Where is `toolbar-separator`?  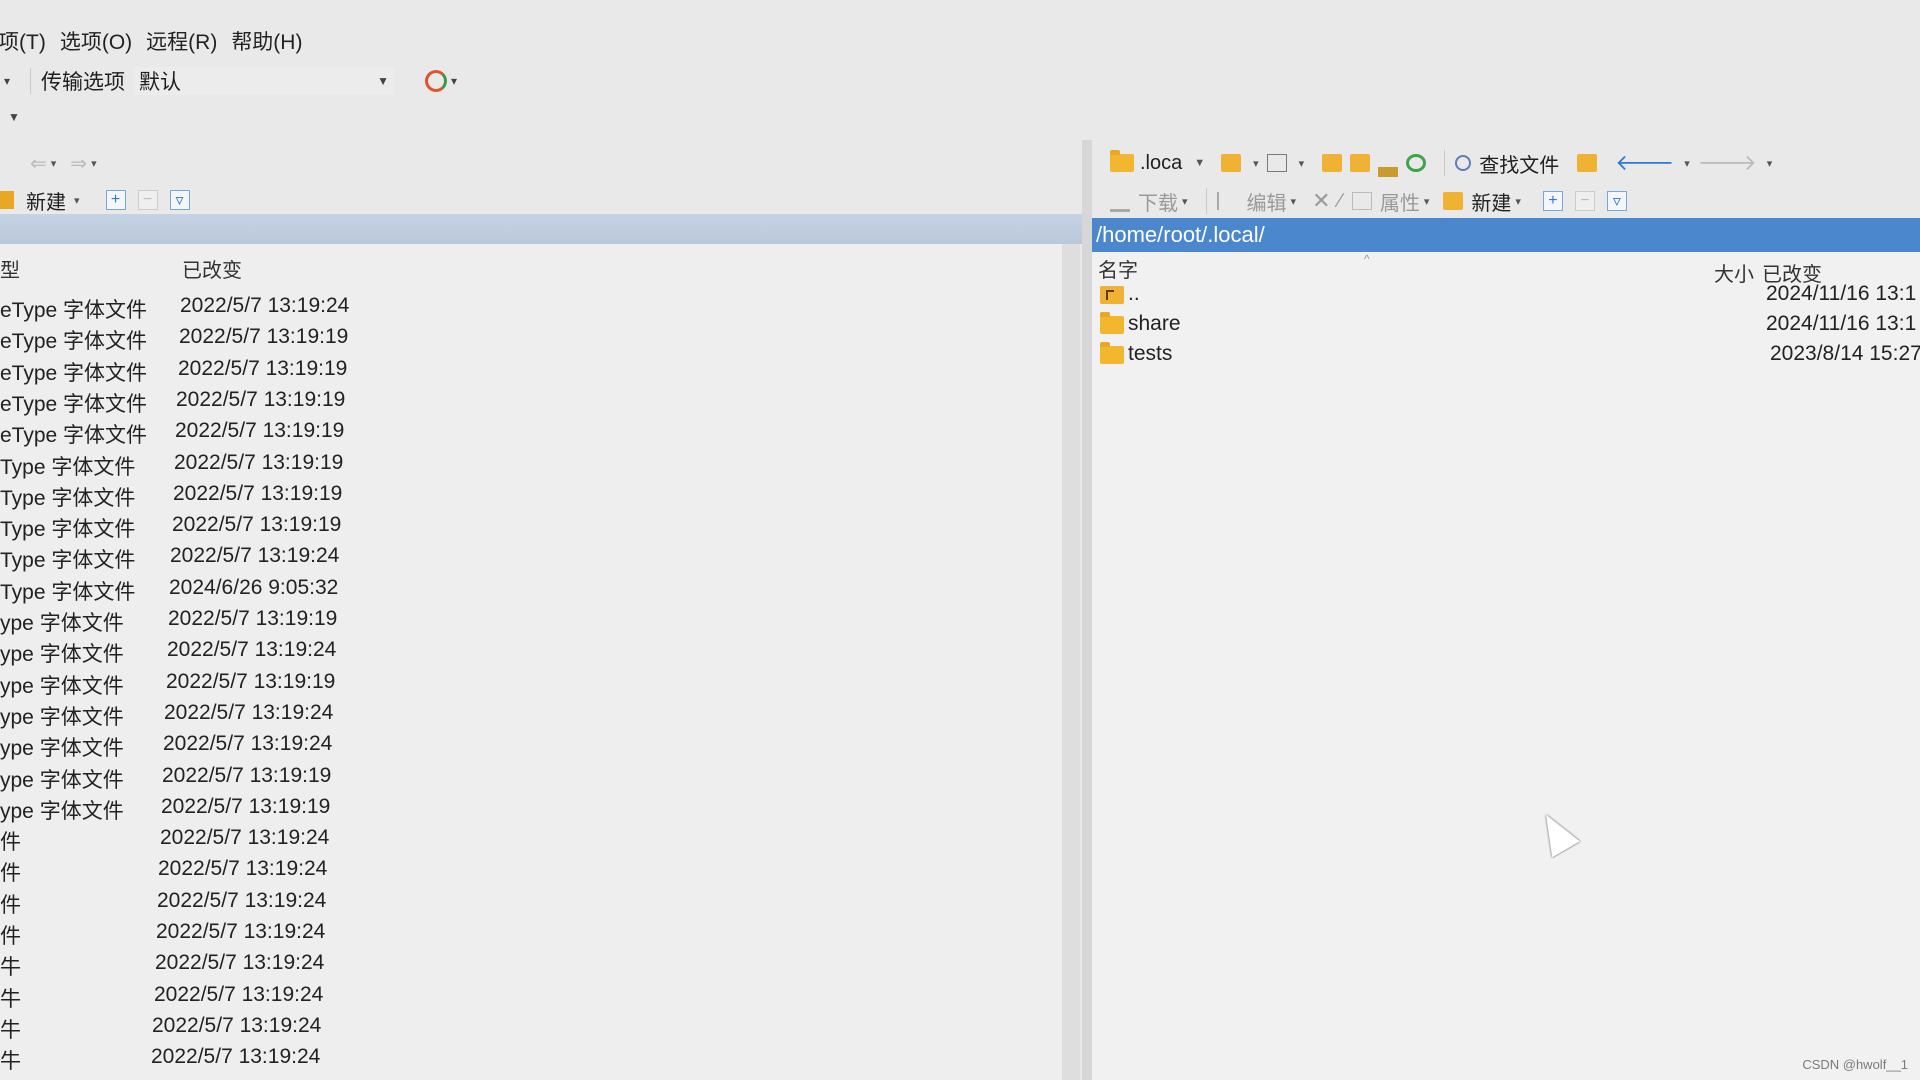 toolbar-separator is located at coordinates (1206, 201).